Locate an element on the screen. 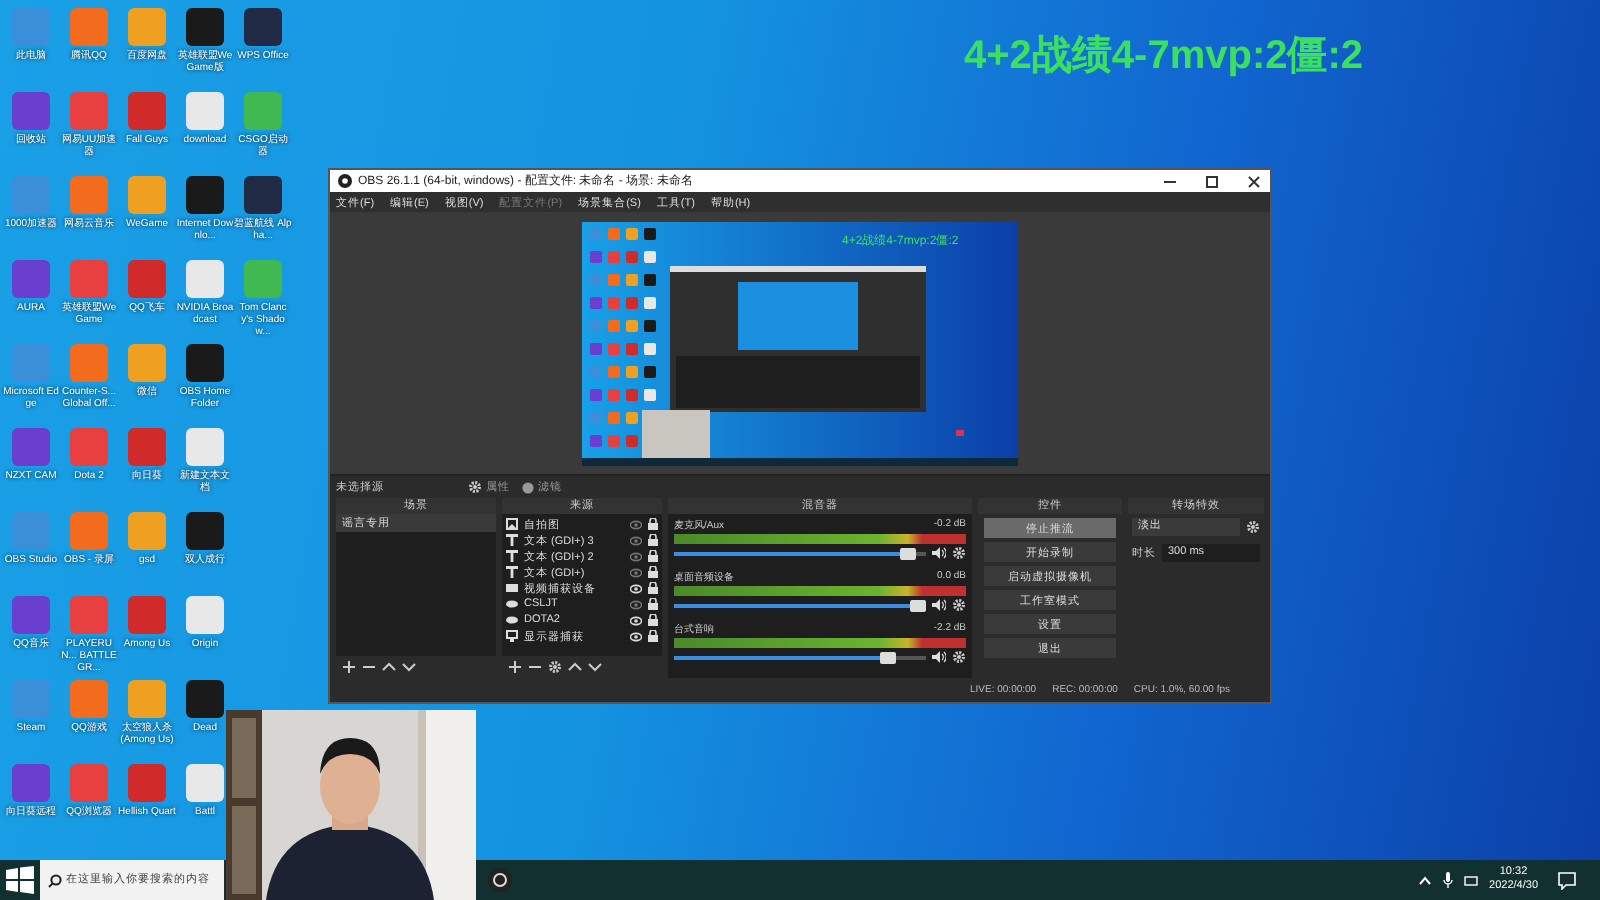 The image size is (1600, 900). search-icon is located at coordinates (55, 880).